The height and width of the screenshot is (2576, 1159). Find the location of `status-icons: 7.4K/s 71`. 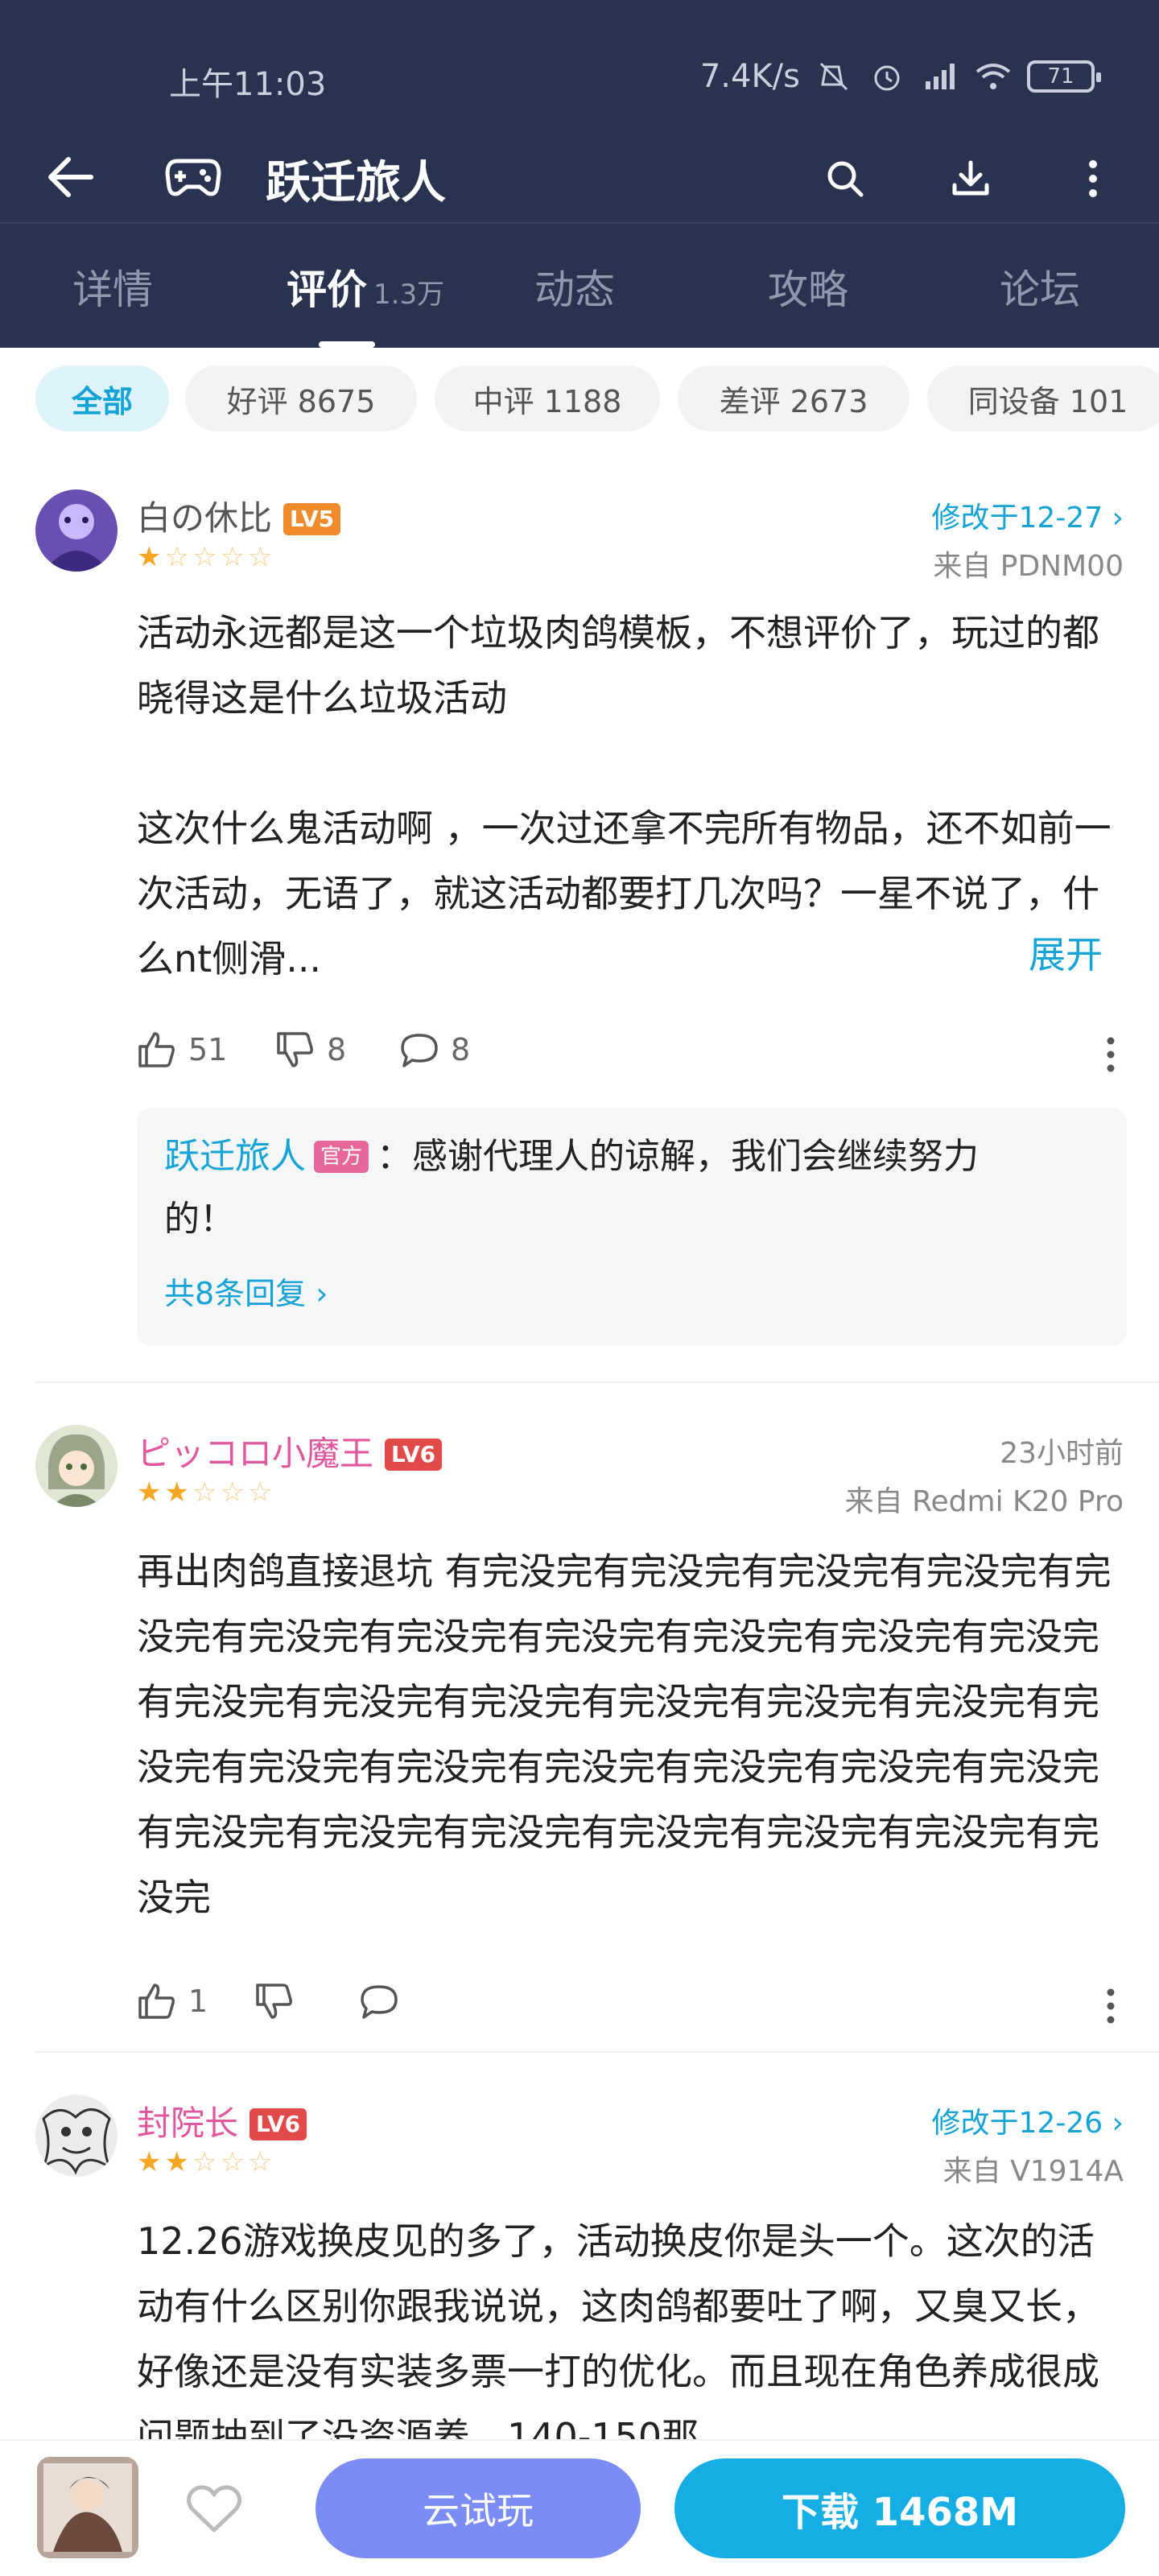

status-icons: 7.4K/s 71 is located at coordinates (900, 76).